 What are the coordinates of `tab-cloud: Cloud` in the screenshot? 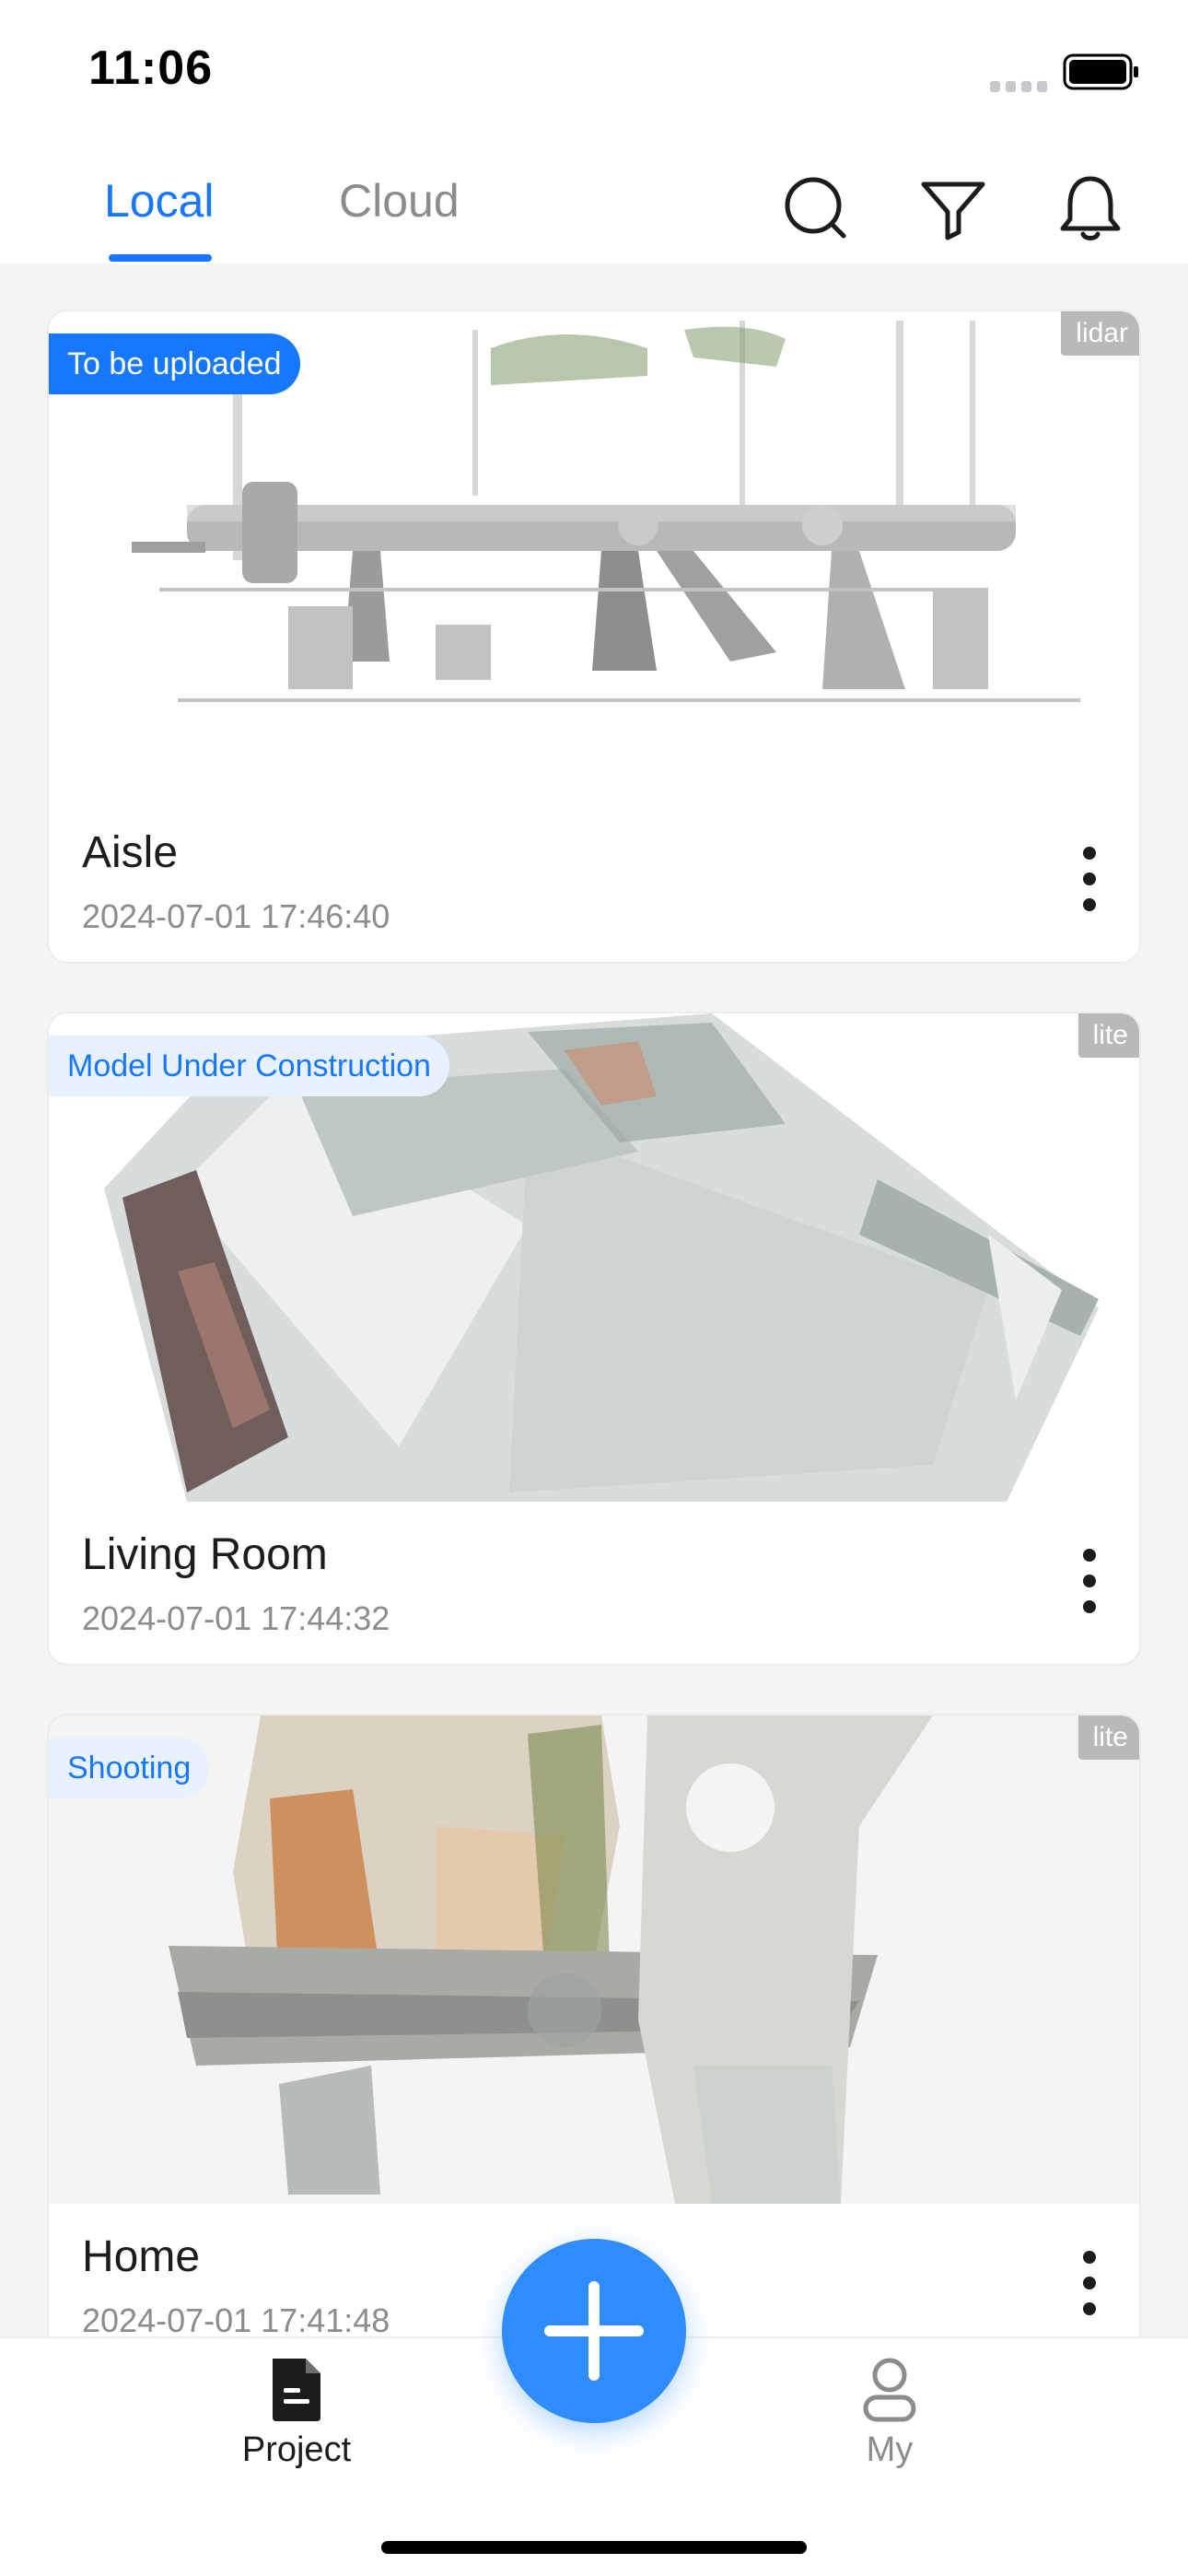 It's located at (399, 200).